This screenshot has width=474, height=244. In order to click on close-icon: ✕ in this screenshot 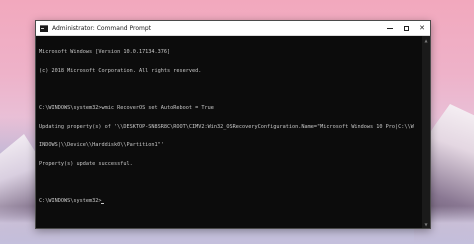, I will do `click(422, 28)`.